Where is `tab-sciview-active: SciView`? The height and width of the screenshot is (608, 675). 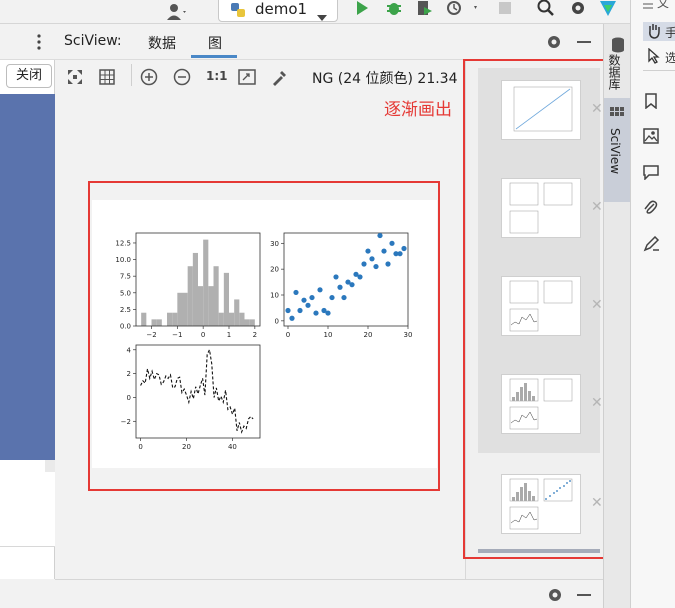 tab-sciview-active: SciView is located at coordinates (617, 150).